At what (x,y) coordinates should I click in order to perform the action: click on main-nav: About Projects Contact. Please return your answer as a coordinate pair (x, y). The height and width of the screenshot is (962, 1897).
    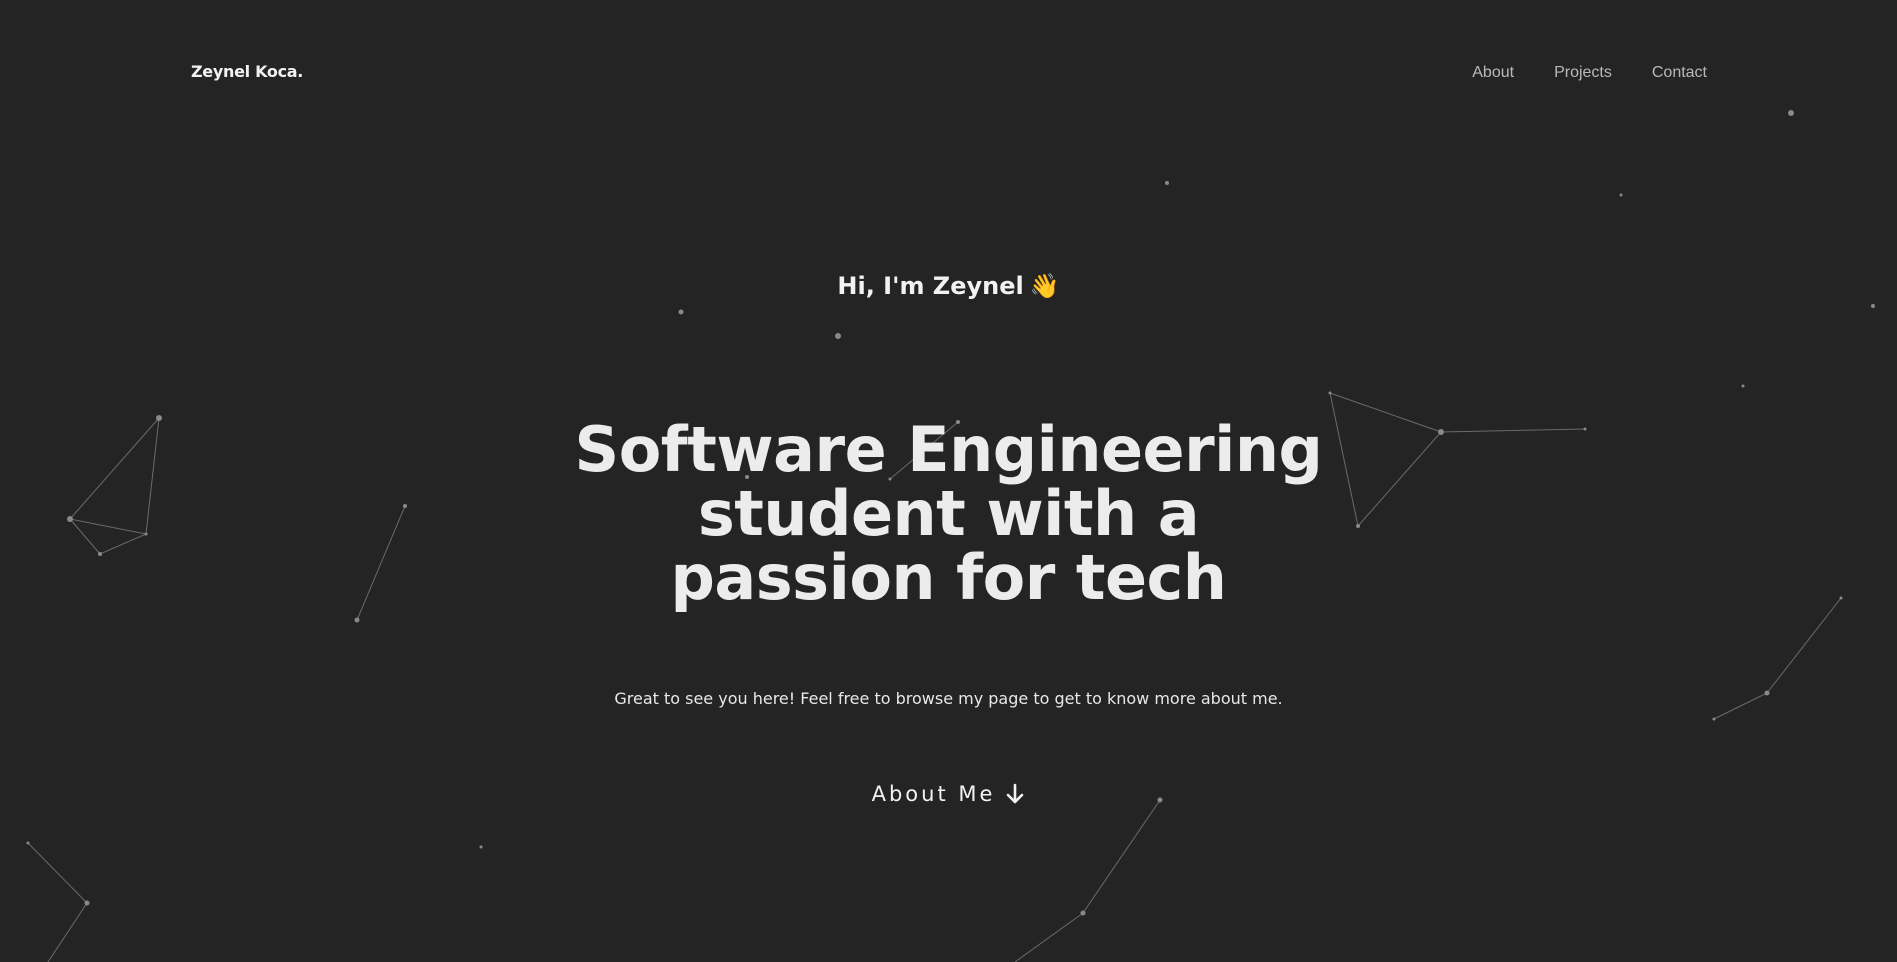
    Looking at the image, I should click on (1589, 73).